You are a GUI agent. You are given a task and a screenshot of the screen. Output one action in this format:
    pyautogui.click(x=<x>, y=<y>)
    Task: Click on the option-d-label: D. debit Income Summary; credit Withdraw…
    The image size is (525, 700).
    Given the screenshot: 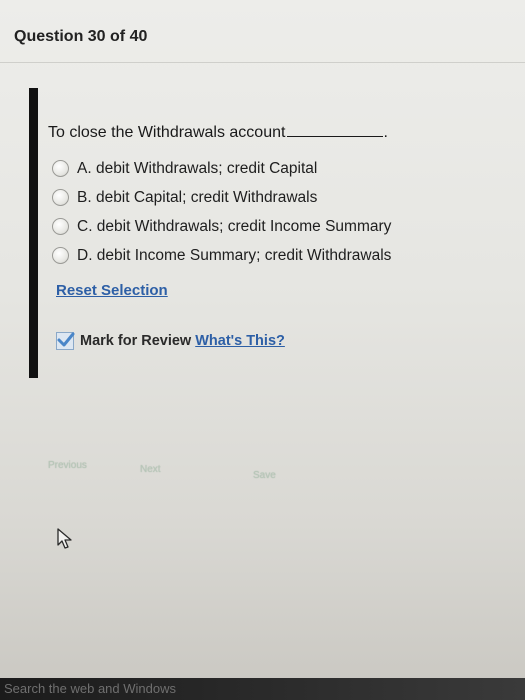 What is the action you would take?
    pyautogui.click(x=234, y=255)
    